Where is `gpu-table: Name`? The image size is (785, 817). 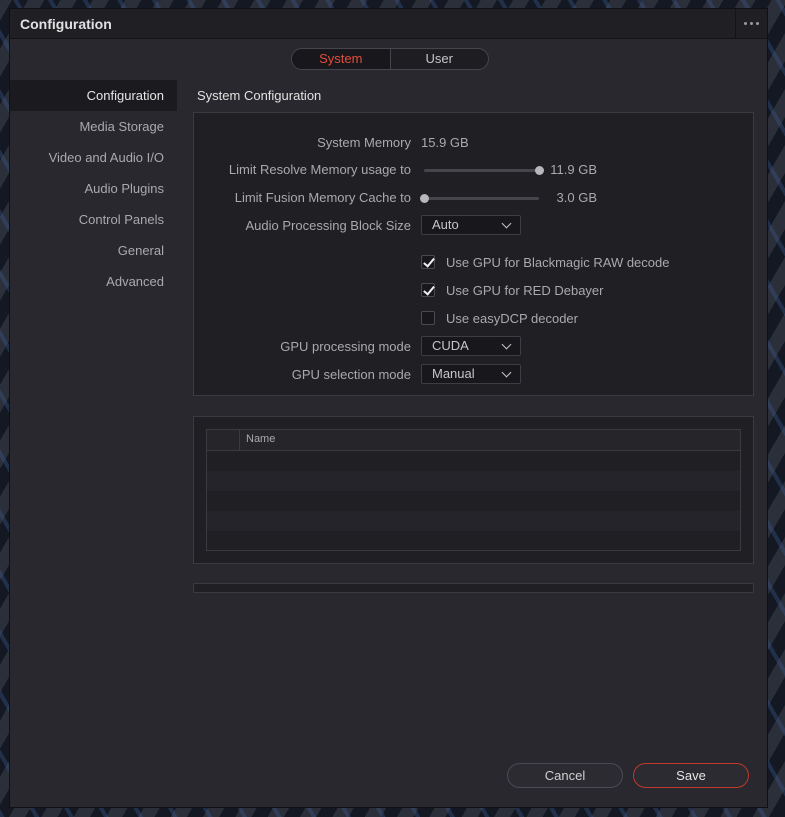
gpu-table: Name is located at coordinates (473, 490).